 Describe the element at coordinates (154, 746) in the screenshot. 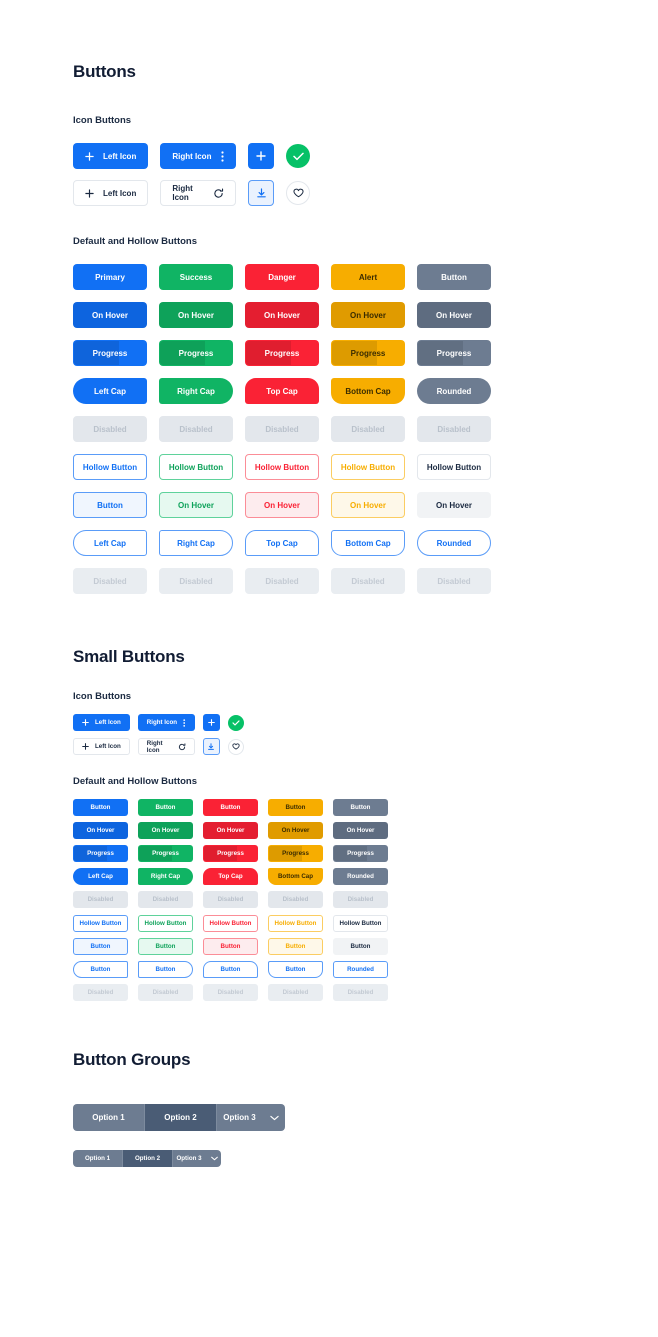

I see `button-label: Right Icon` at that location.